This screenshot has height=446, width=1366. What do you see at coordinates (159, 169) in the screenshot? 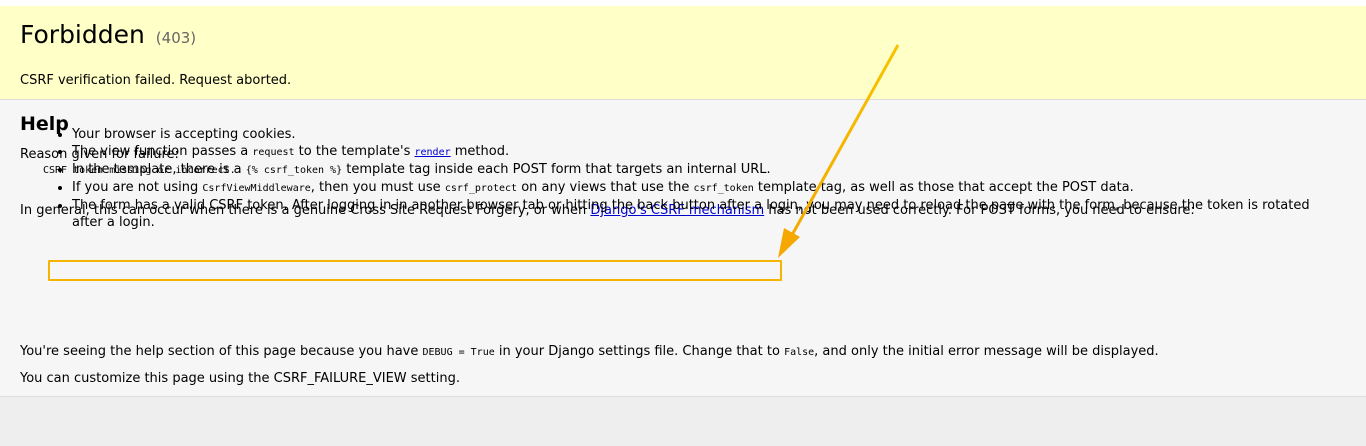
I see `tip-text: In the template, there is a` at bounding box center [159, 169].